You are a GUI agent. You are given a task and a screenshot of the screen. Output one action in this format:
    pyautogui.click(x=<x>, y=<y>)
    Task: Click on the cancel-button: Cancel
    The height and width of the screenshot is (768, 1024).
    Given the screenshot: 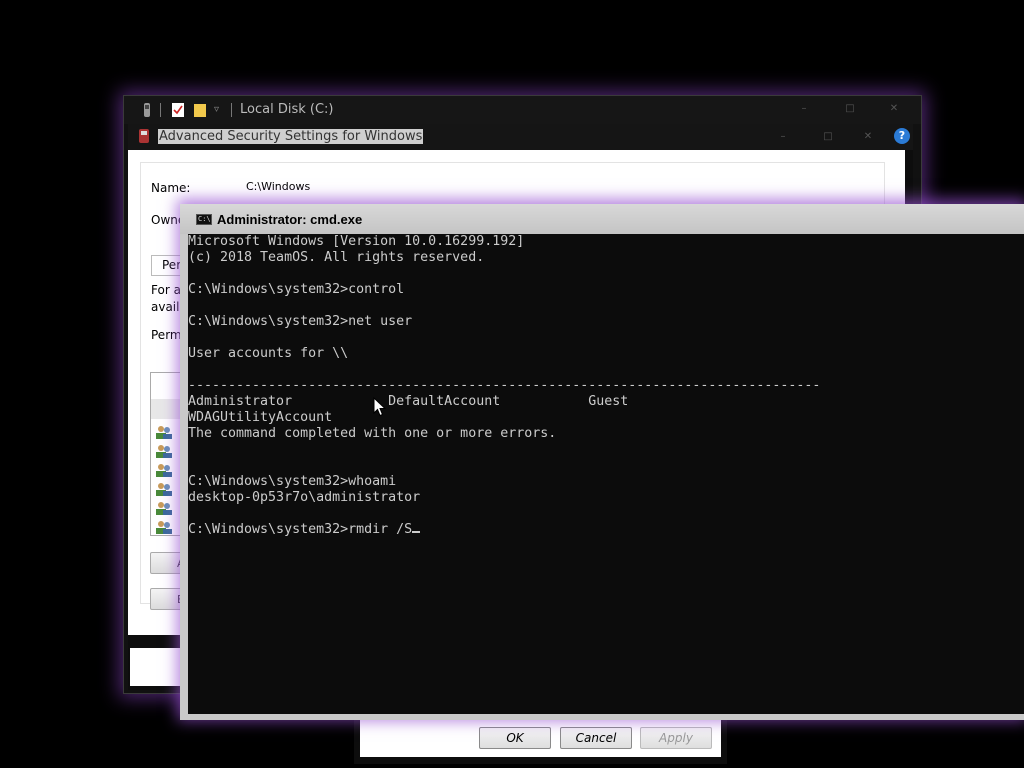 What is the action you would take?
    pyautogui.click(x=596, y=738)
    